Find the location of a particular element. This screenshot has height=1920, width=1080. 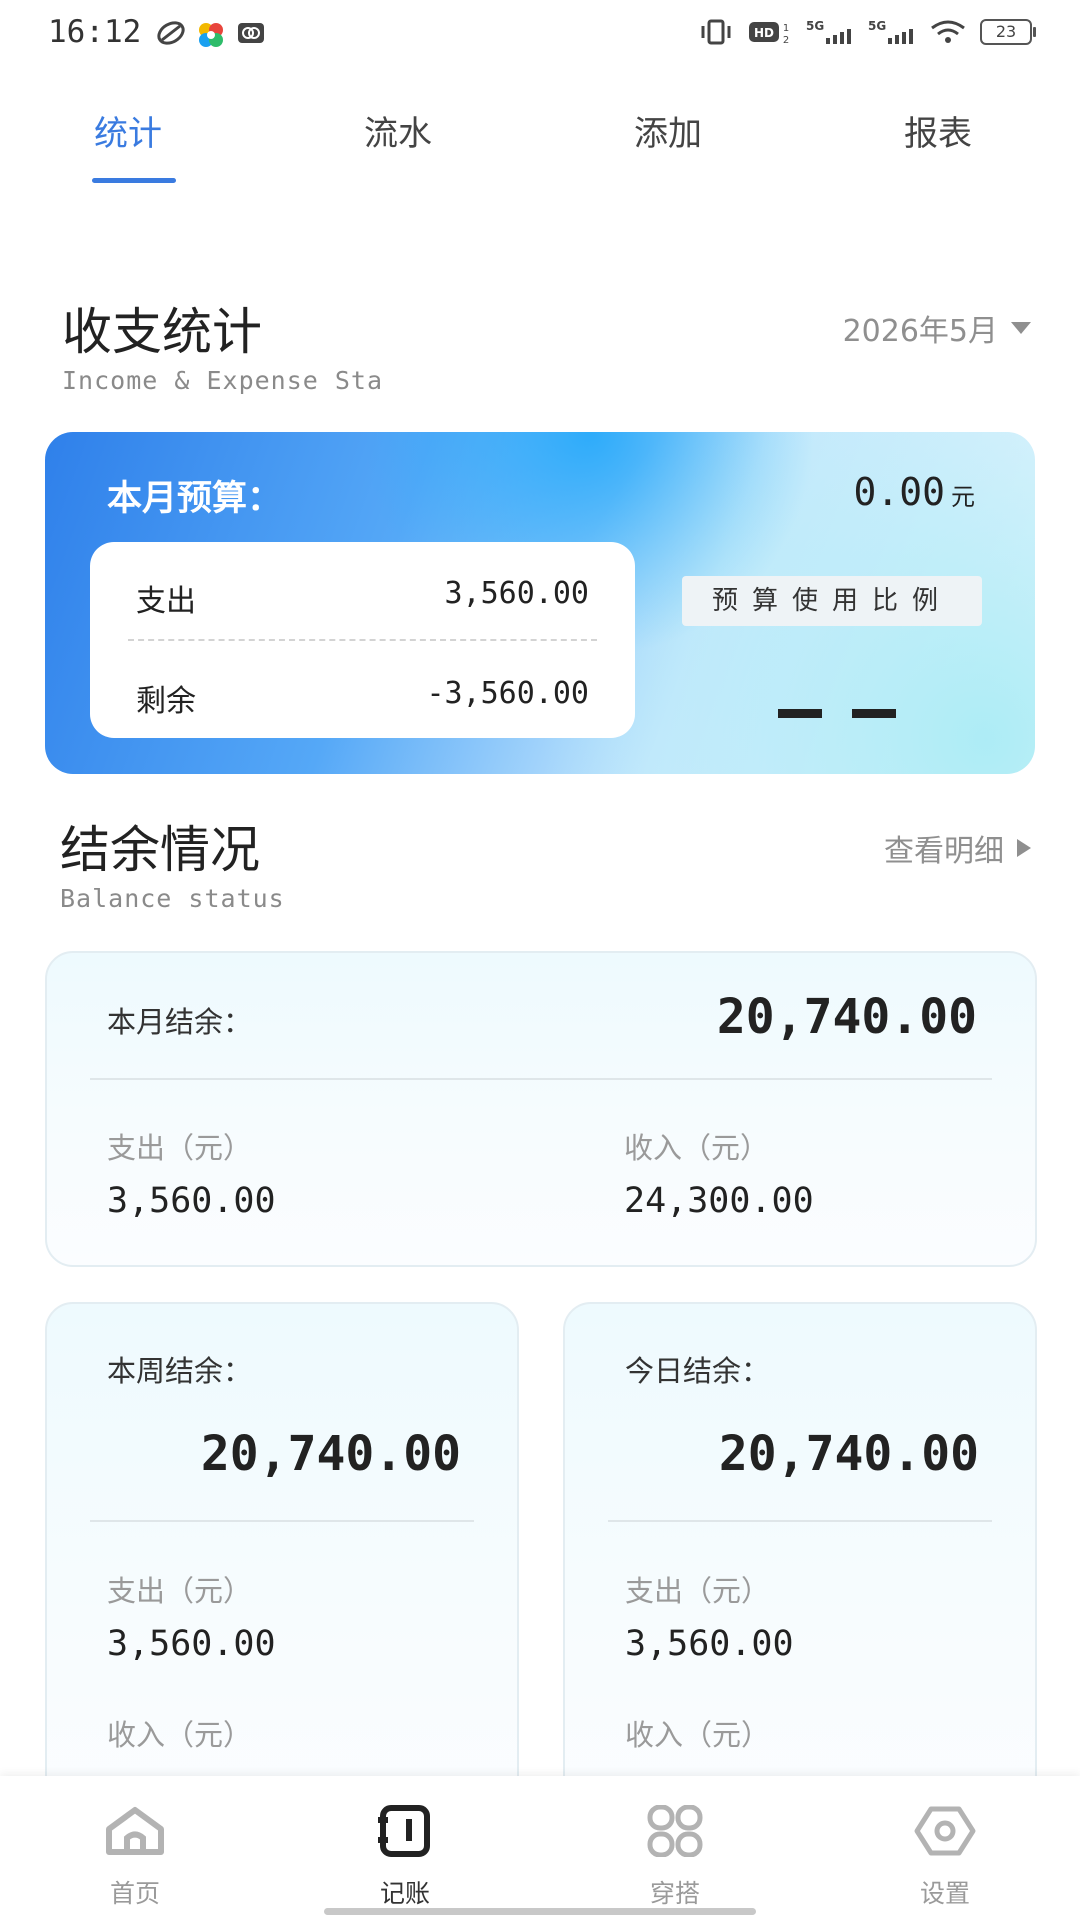

month-balance-label: 本月结余： is located at coordinates (180, 1022).